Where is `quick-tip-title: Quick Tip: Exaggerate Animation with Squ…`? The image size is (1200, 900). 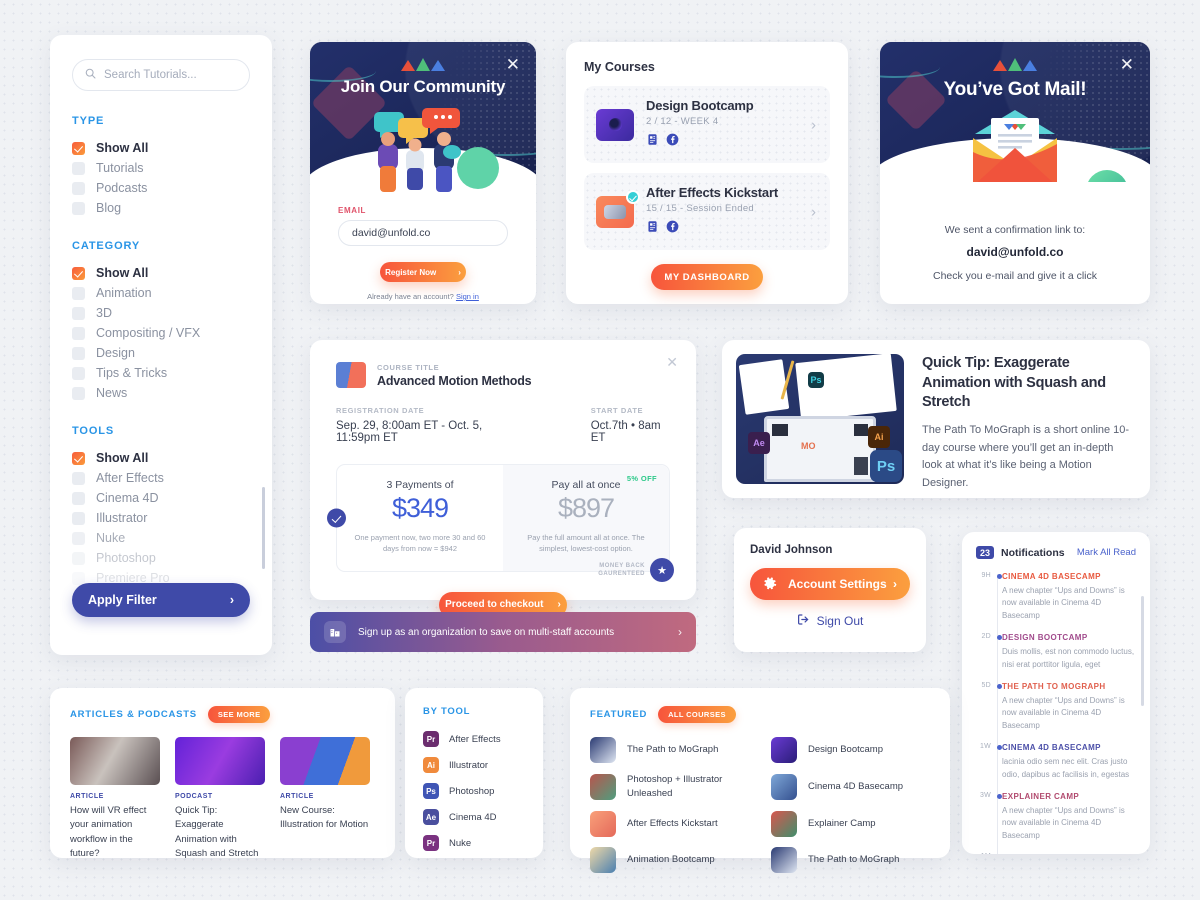 quick-tip-title: Quick Tip: Exaggerate Animation with Squ… is located at coordinates (1014, 383).